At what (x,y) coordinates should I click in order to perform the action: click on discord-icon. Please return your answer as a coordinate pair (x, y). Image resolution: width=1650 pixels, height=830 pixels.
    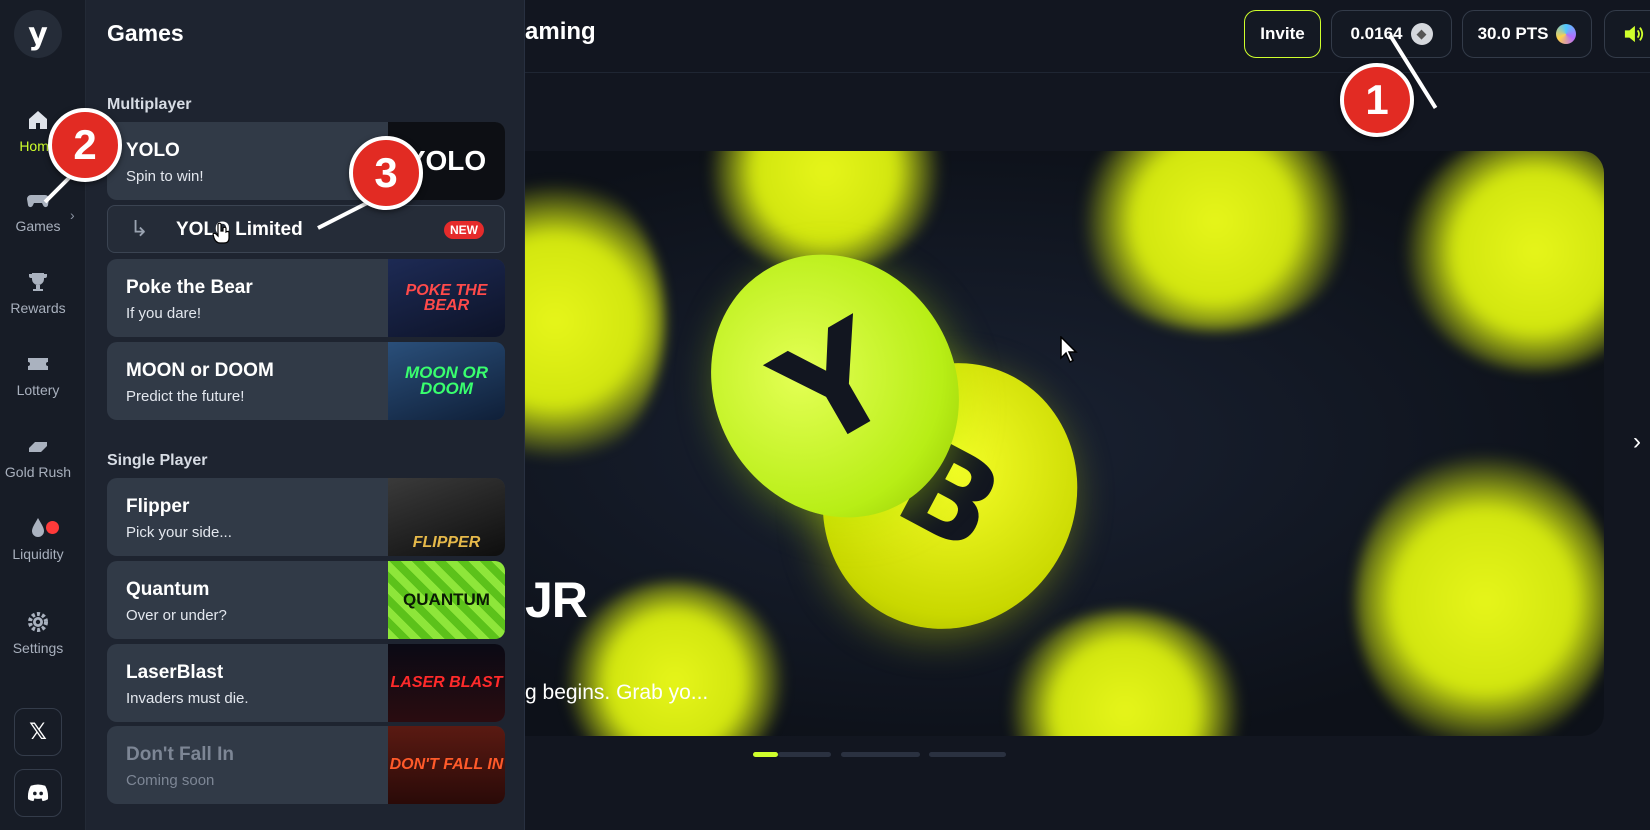
    Looking at the image, I should click on (38, 793).